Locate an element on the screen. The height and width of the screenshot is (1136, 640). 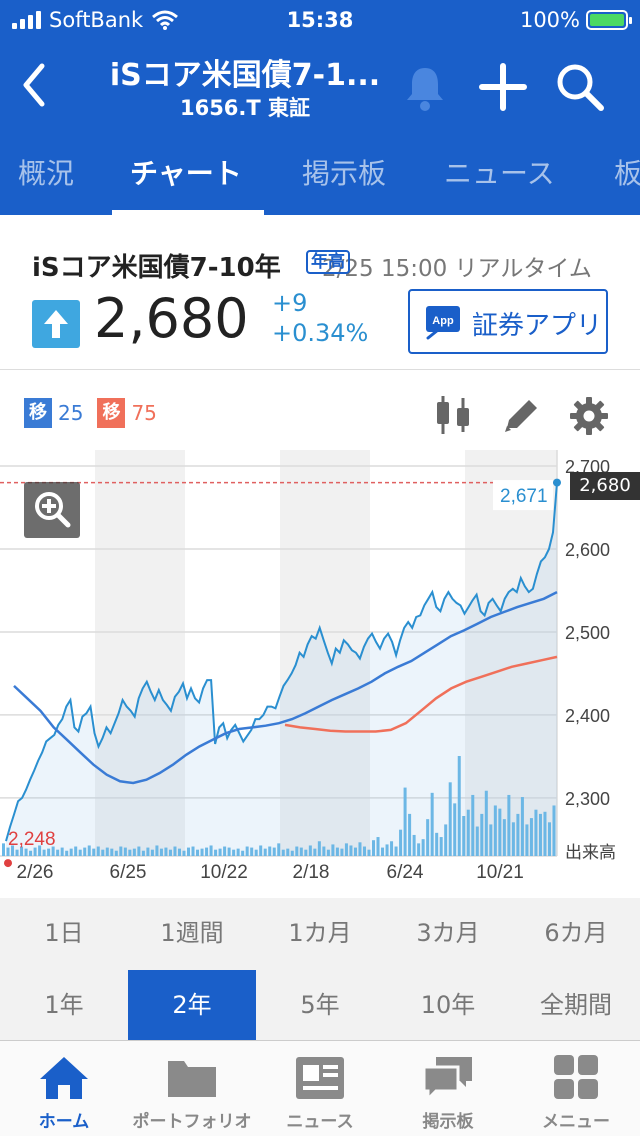
ma75-tag: 移 is located at coordinates (111, 413).